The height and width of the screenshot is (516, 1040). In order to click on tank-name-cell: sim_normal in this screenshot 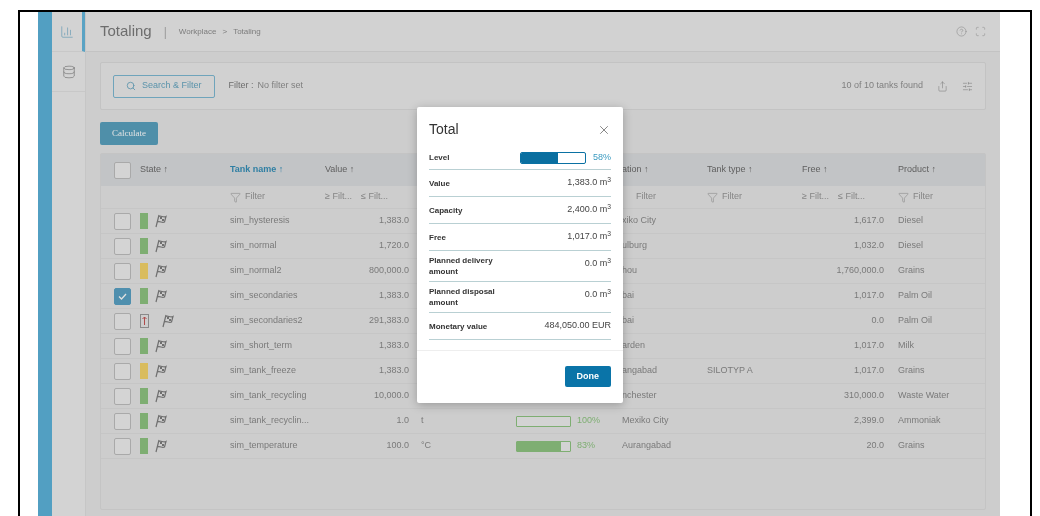, I will do `click(253, 246)`.